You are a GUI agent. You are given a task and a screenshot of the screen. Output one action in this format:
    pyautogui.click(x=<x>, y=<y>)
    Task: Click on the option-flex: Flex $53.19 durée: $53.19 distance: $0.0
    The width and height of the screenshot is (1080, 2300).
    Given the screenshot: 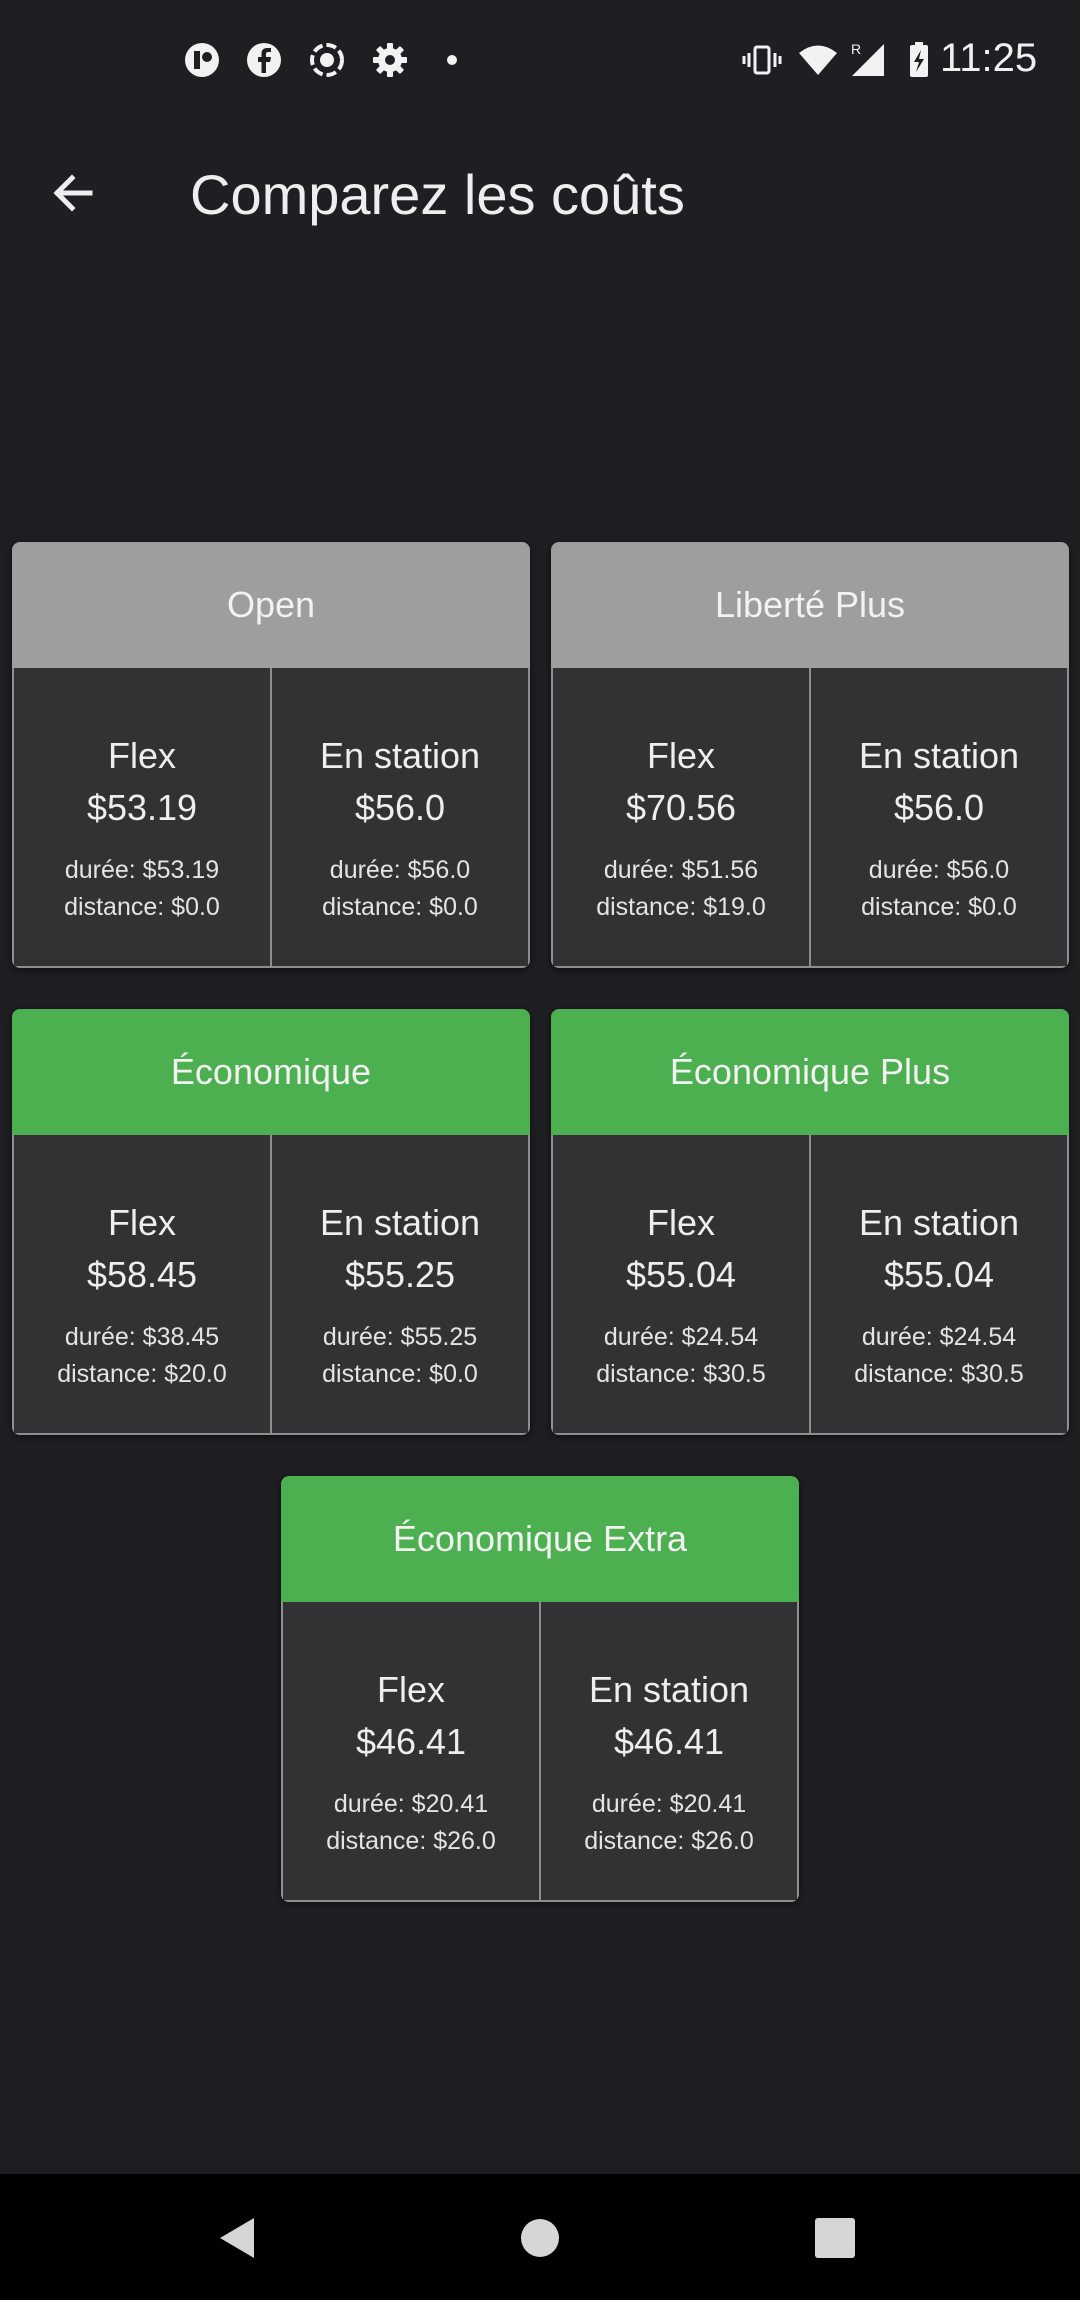 What is the action you would take?
    pyautogui.click(x=142, y=817)
    